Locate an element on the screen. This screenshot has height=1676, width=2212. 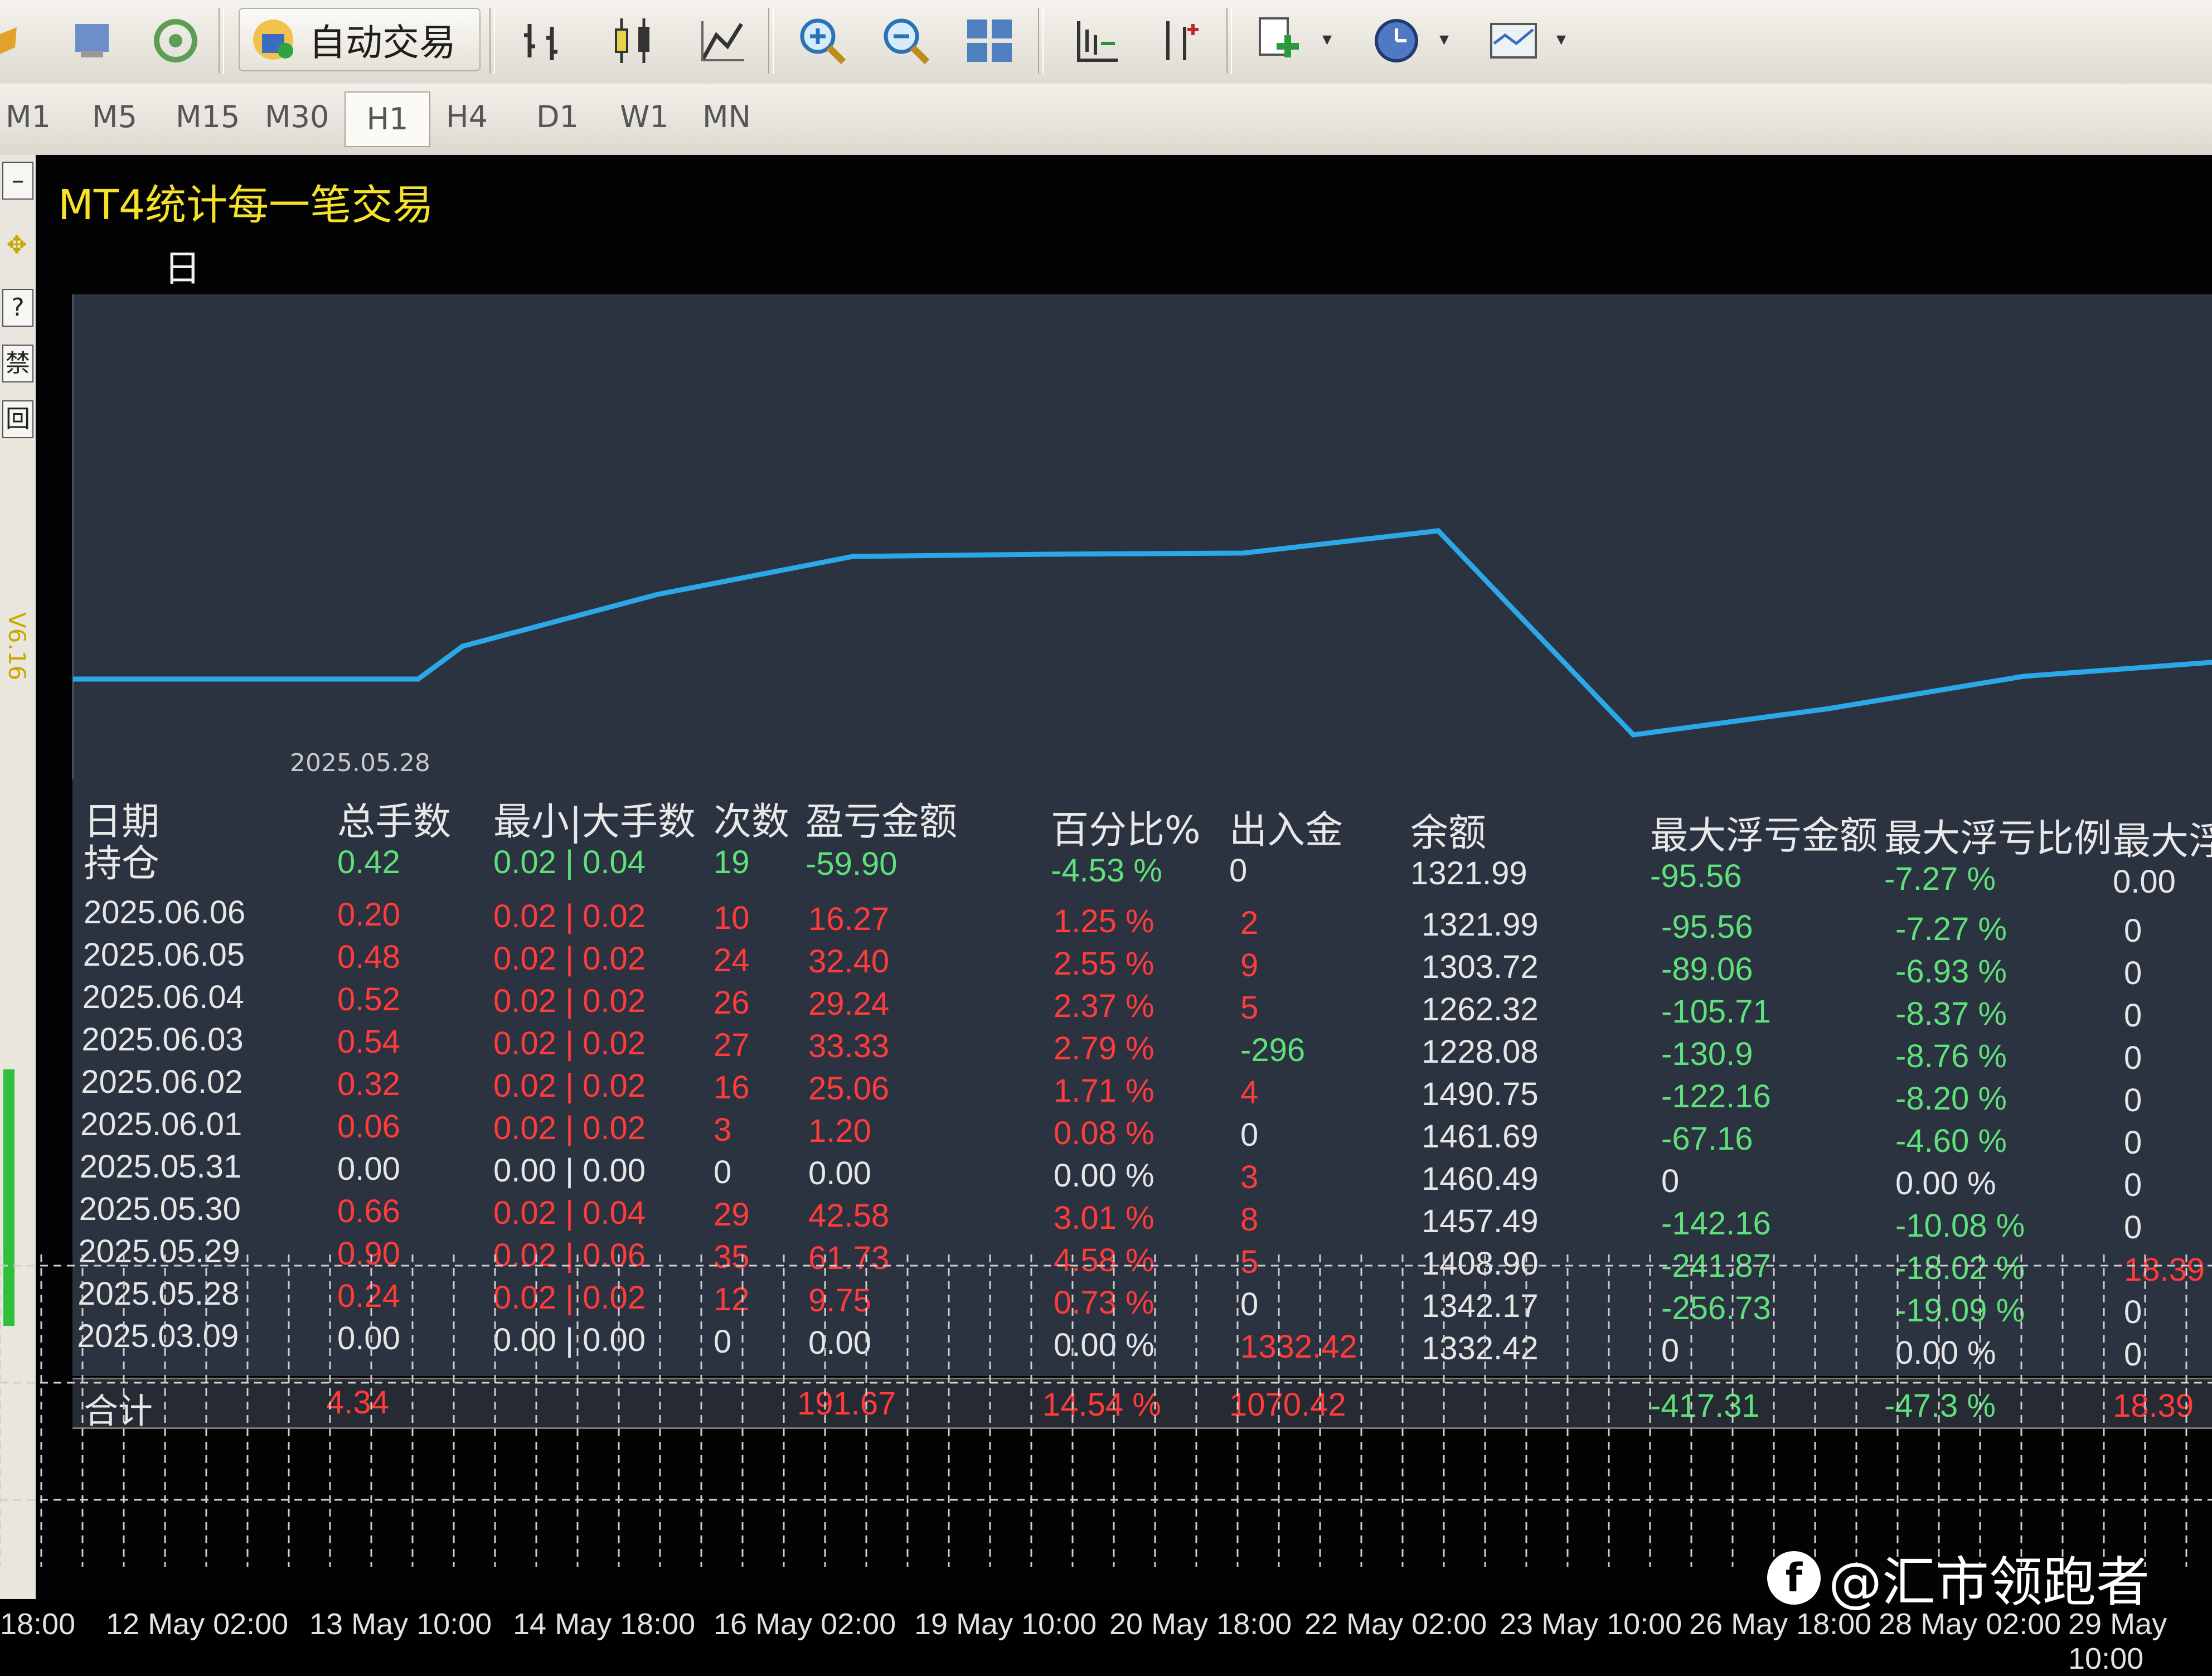
timeframe-m5: M5 is located at coordinates (114, 116).